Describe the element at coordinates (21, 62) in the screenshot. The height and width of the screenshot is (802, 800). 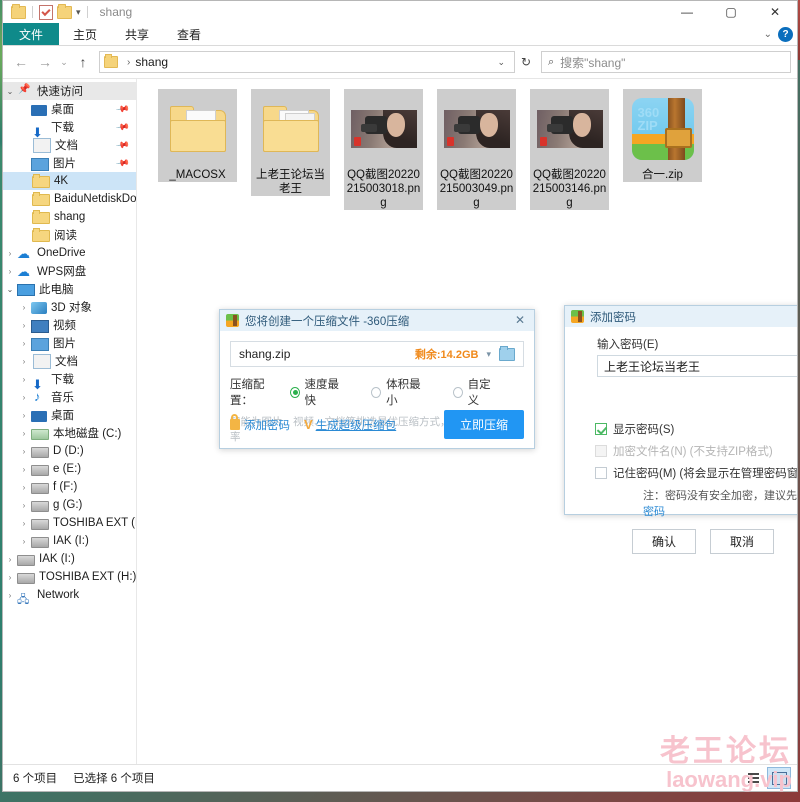
I see `back-button: ←` at that location.